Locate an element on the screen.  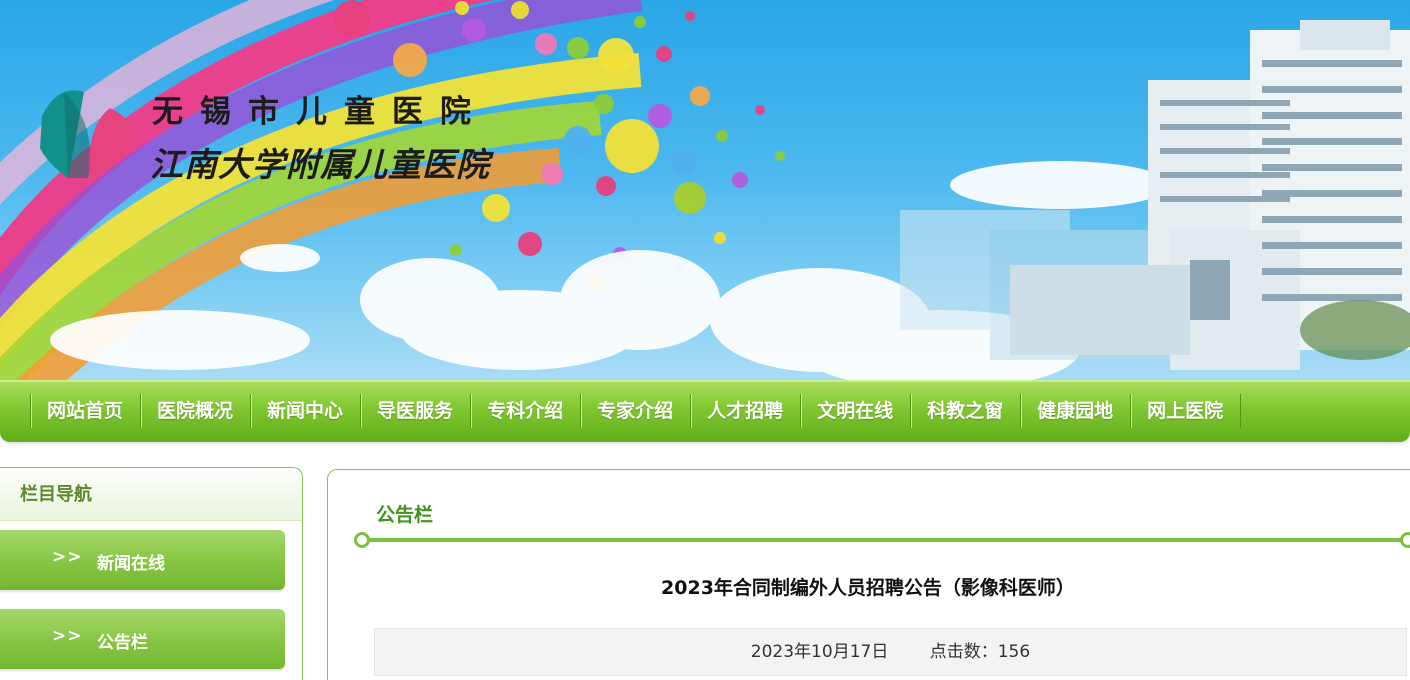
nav-item-health: 健康园地 is located at coordinates (1075, 411).